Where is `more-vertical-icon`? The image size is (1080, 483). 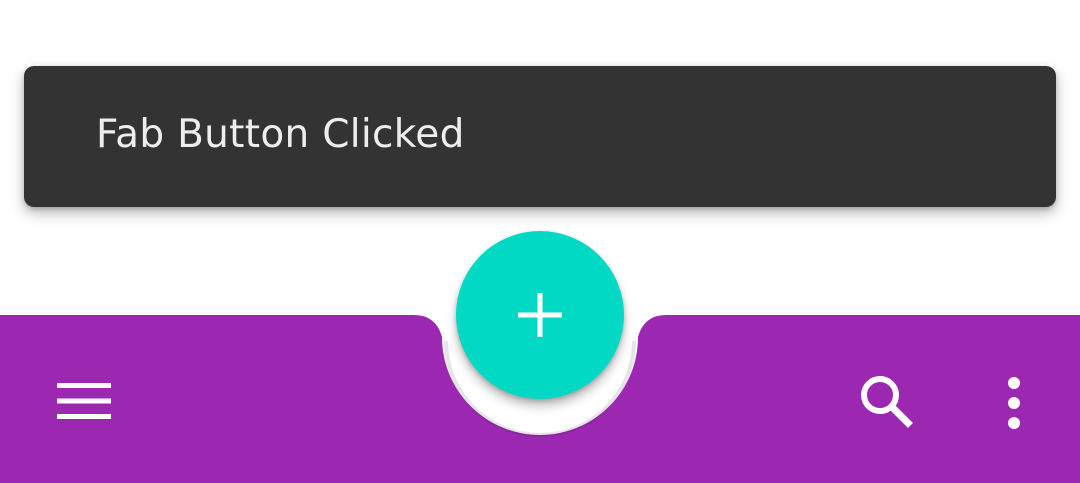
more-vertical-icon is located at coordinates (1014, 403).